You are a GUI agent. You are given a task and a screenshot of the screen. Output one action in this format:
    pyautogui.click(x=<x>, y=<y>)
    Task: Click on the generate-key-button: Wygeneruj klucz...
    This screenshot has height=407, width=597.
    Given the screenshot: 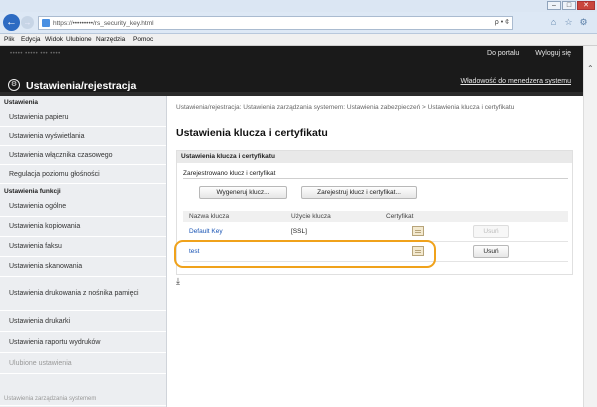 What is the action you would take?
    pyautogui.click(x=243, y=192)
    